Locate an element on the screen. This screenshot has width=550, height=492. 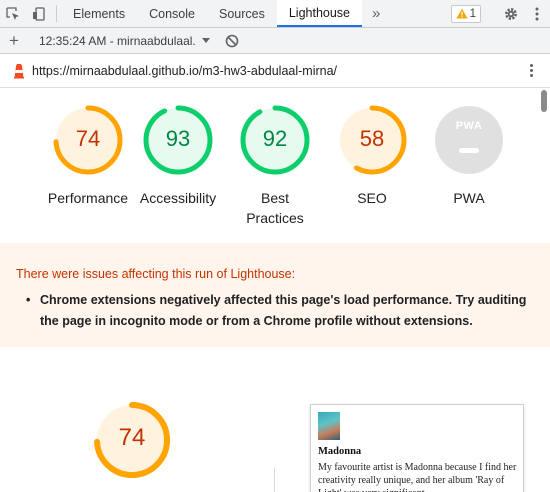
plus-icon: + is located at coordinates (14, 41).